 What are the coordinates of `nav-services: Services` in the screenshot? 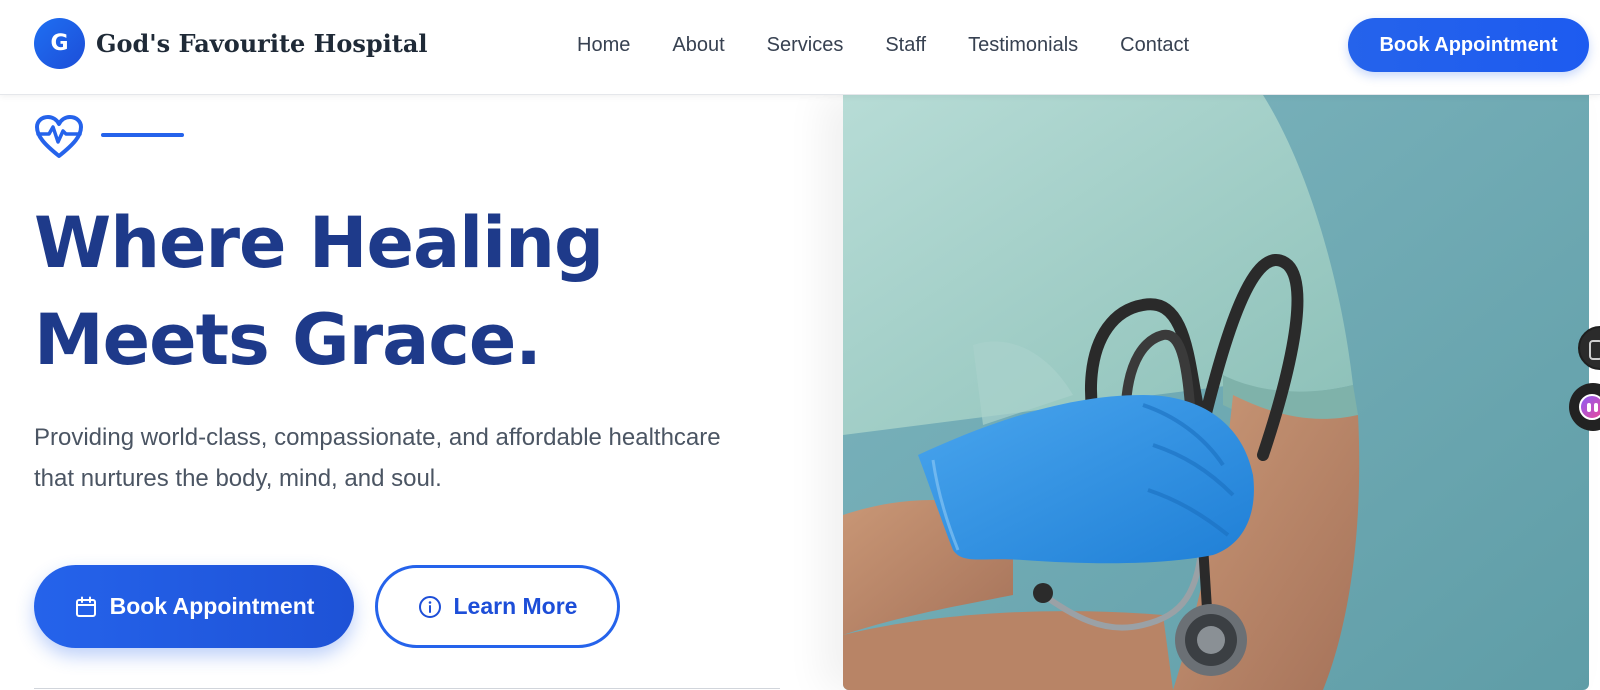 It's located at (805, 45).